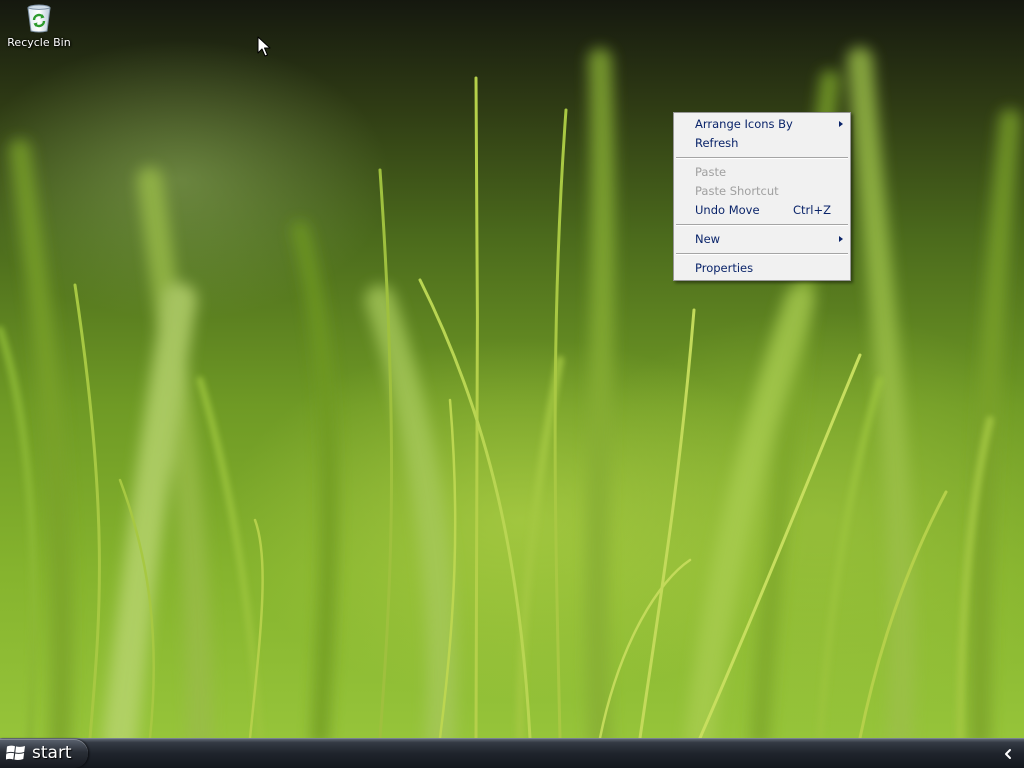 This screenshot has height=768, width=1024. I want to click on menu-item-refresh: Refresh, so click(762, 143).